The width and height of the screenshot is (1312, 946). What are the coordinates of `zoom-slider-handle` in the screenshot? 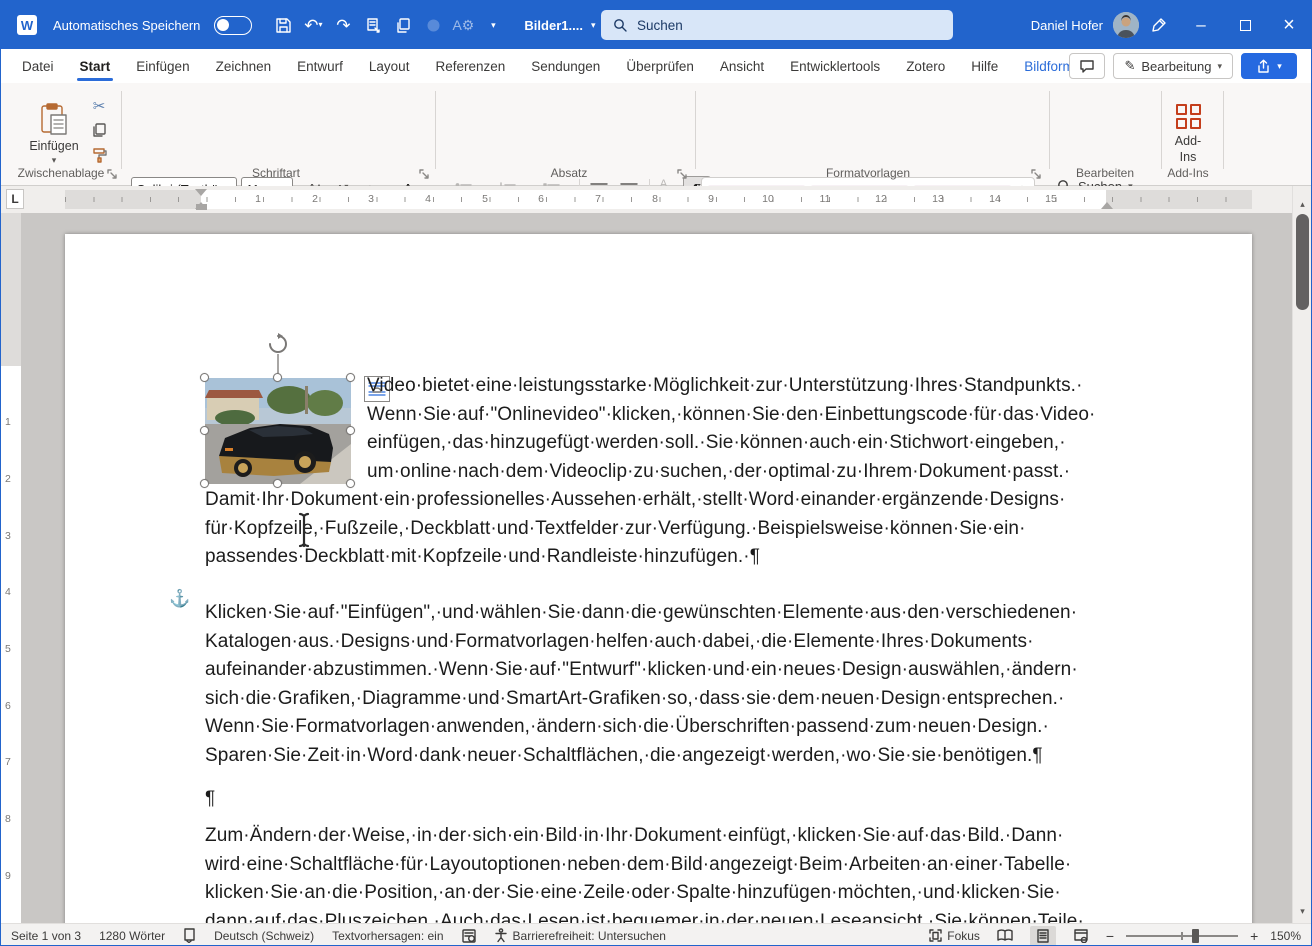 It's located at (1196, 935).